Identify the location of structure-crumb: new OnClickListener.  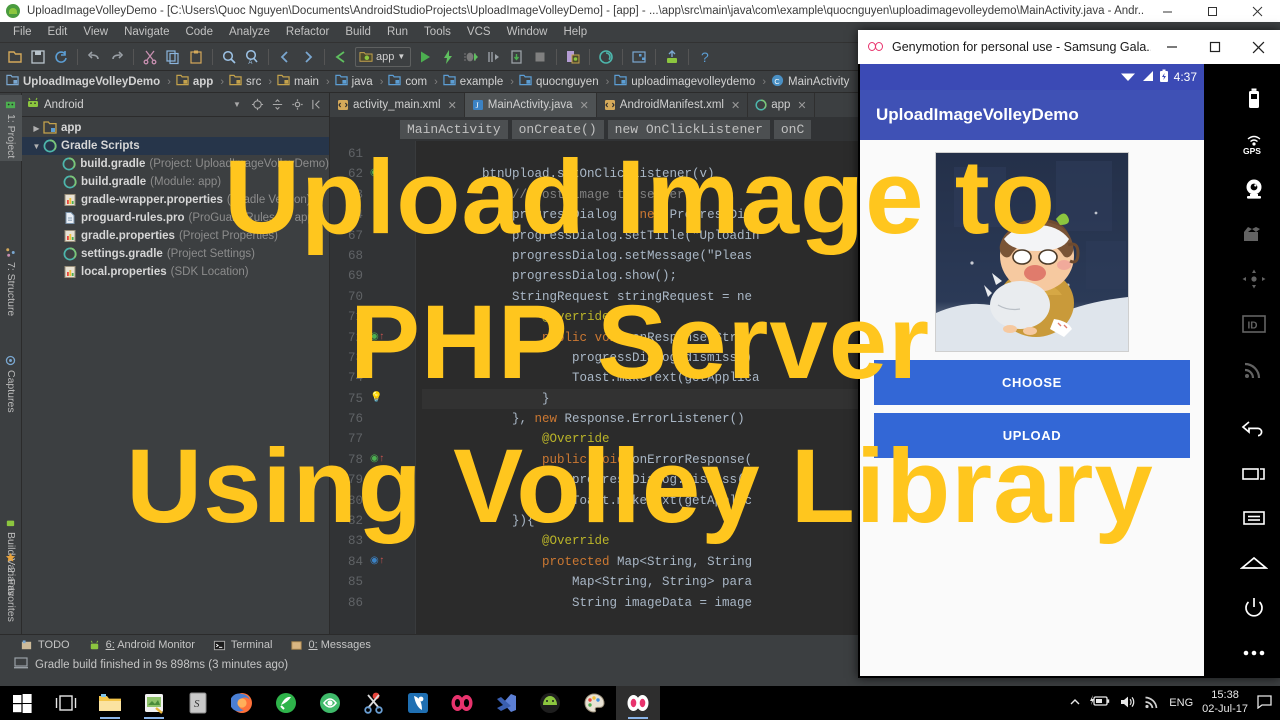
(688, 129).